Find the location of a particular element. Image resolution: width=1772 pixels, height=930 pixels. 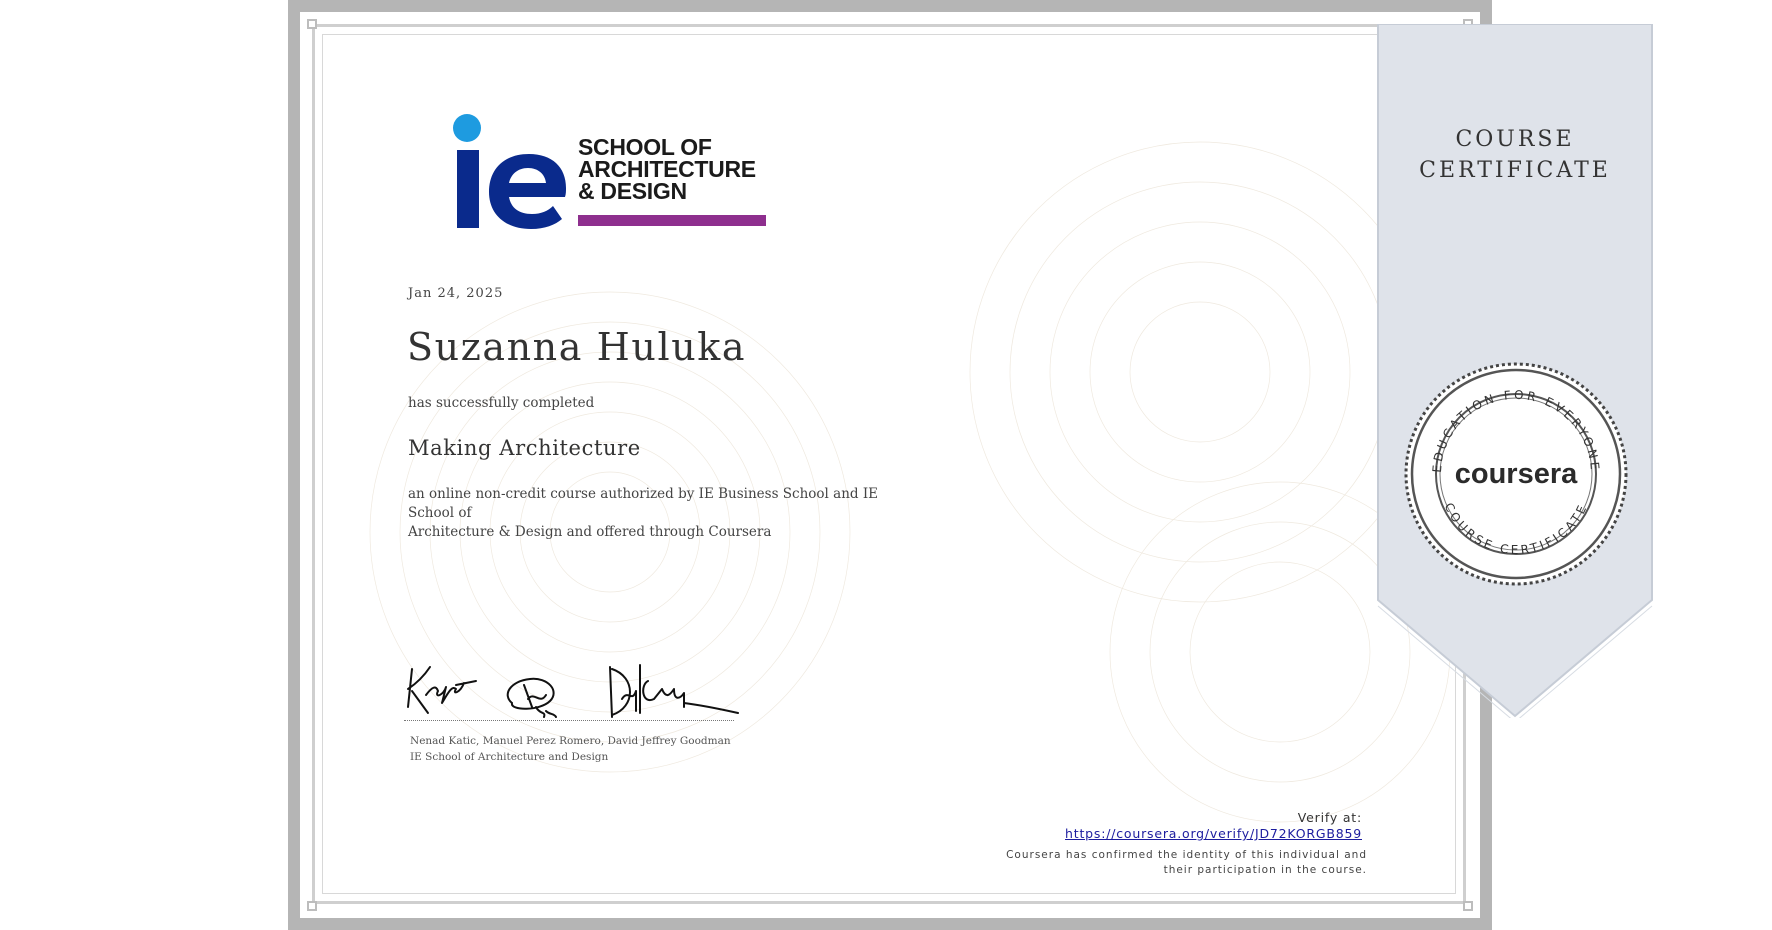

completion-phrase: has successfully completed is located at coordinates (501, 403).